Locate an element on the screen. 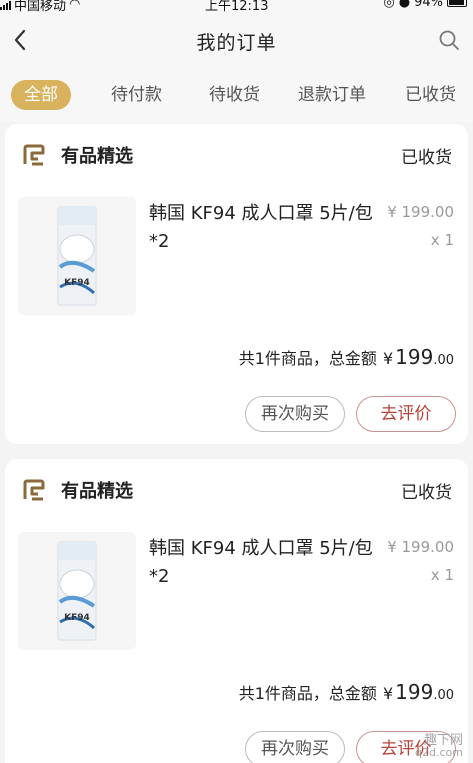  signal-icon is located at coordinates (5, 5).